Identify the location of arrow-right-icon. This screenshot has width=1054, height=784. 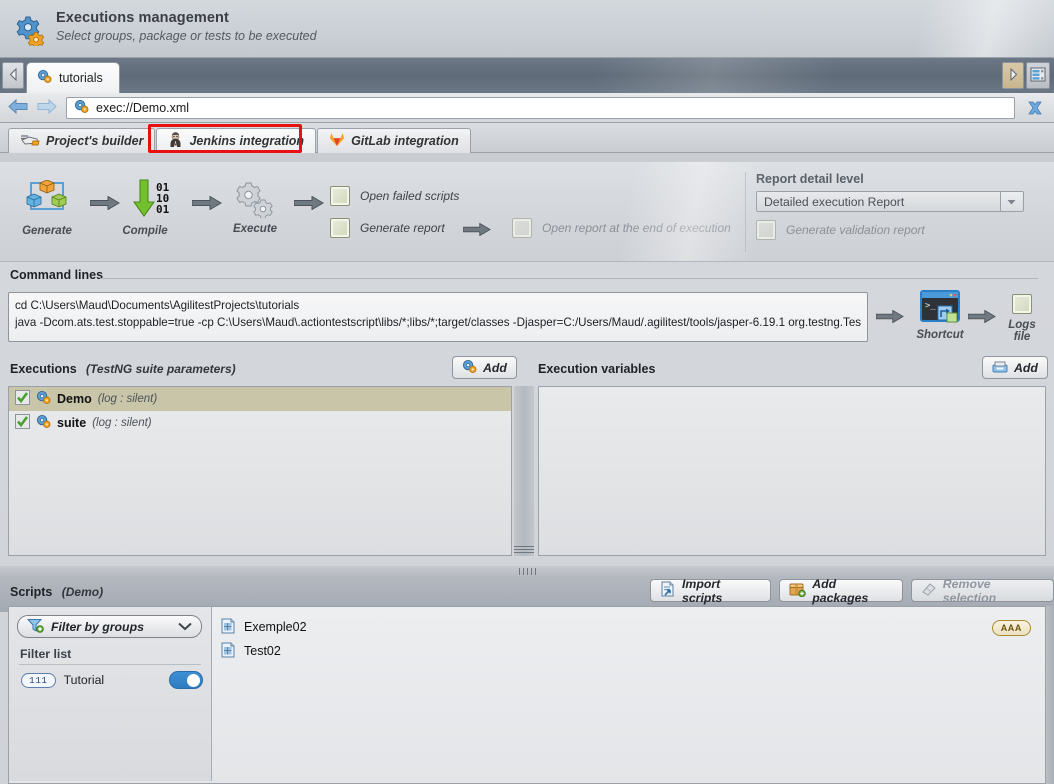
(47, 107).